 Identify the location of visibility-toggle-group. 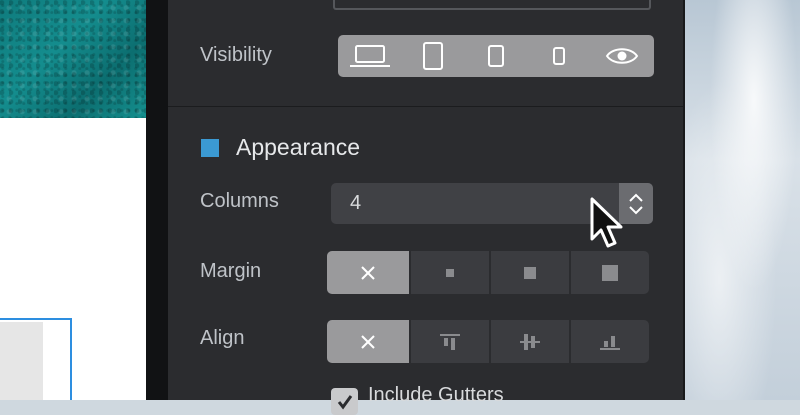
(496, 56).